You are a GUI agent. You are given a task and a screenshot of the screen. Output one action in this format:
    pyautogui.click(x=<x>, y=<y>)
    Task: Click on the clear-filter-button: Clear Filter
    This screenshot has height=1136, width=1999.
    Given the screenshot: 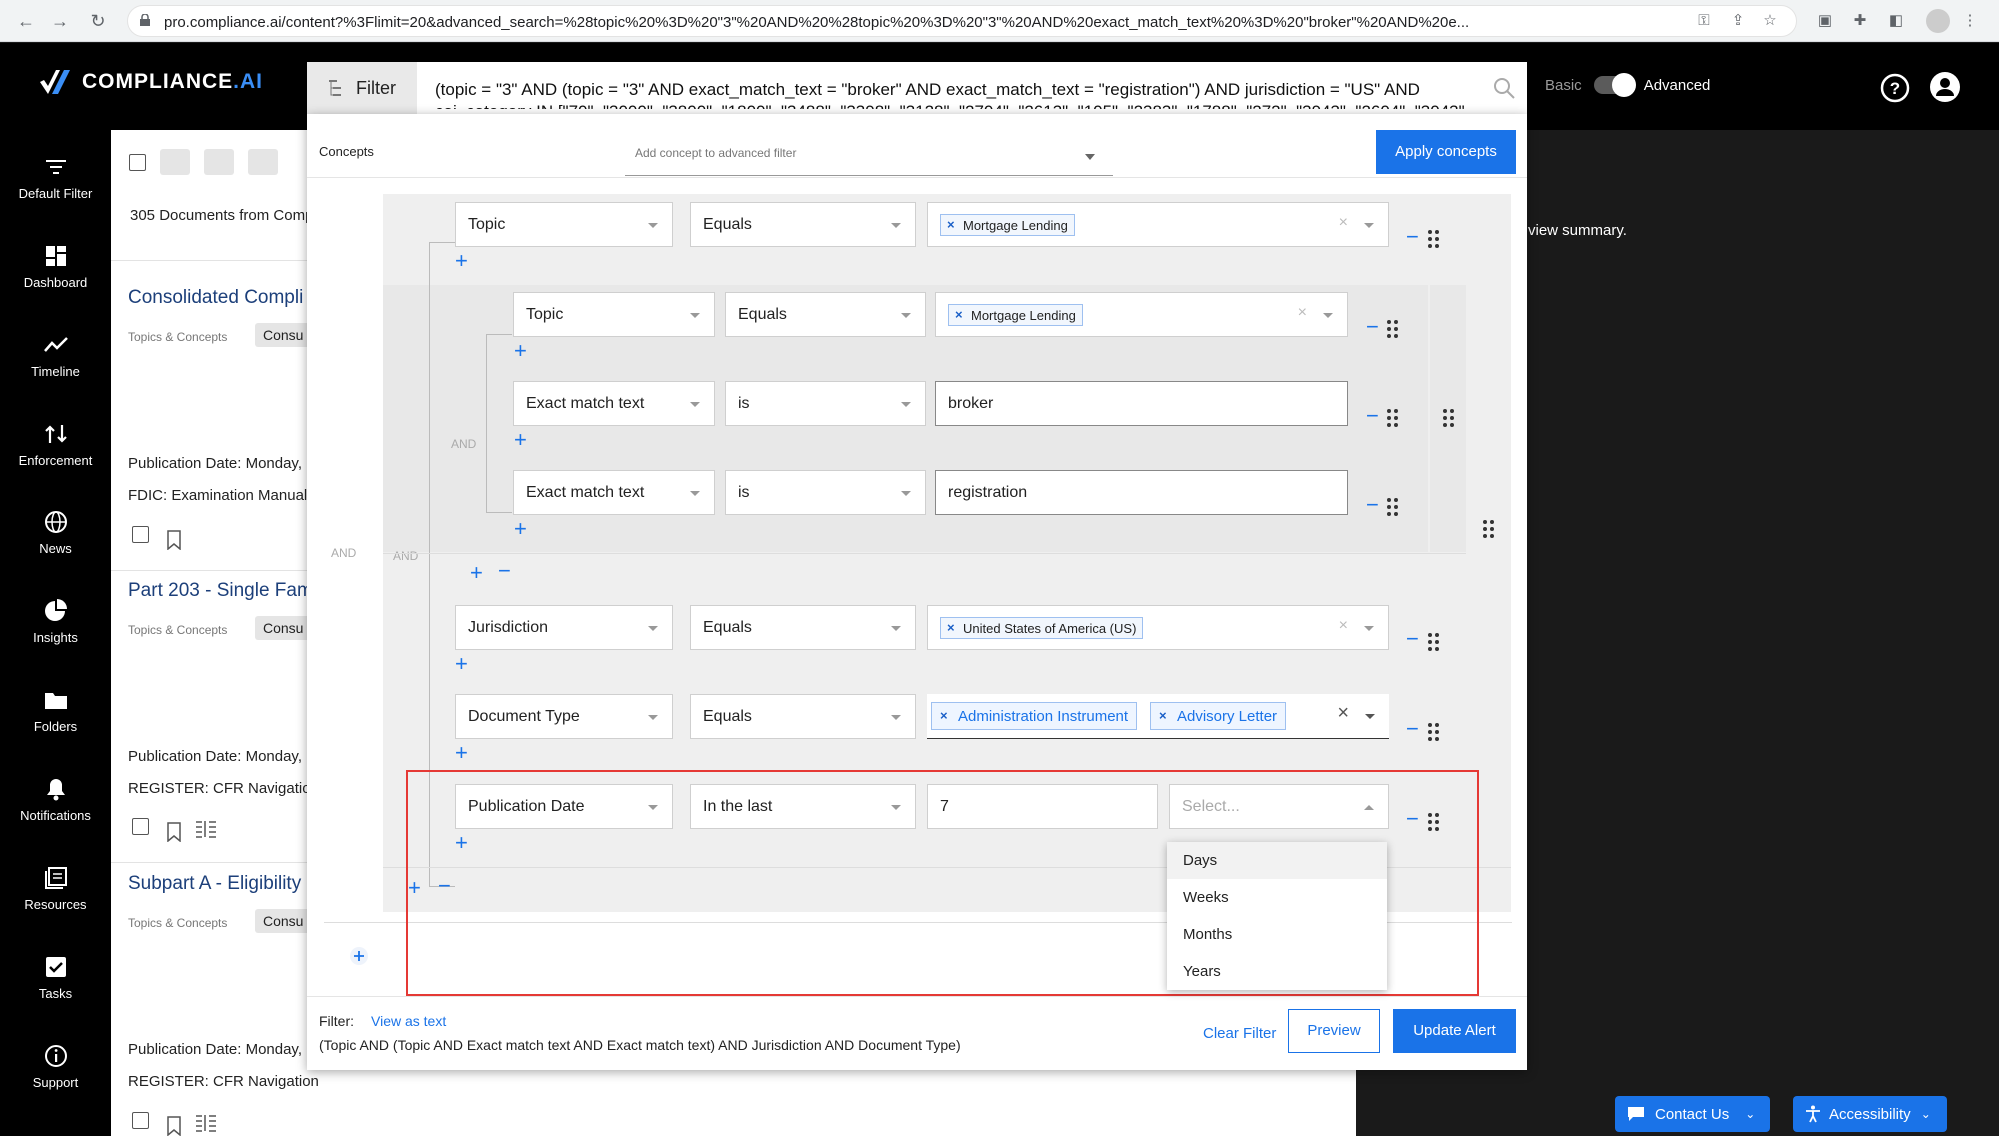 What is the action you would take?
    pyautogui.click(x=1239, y=1033)
    